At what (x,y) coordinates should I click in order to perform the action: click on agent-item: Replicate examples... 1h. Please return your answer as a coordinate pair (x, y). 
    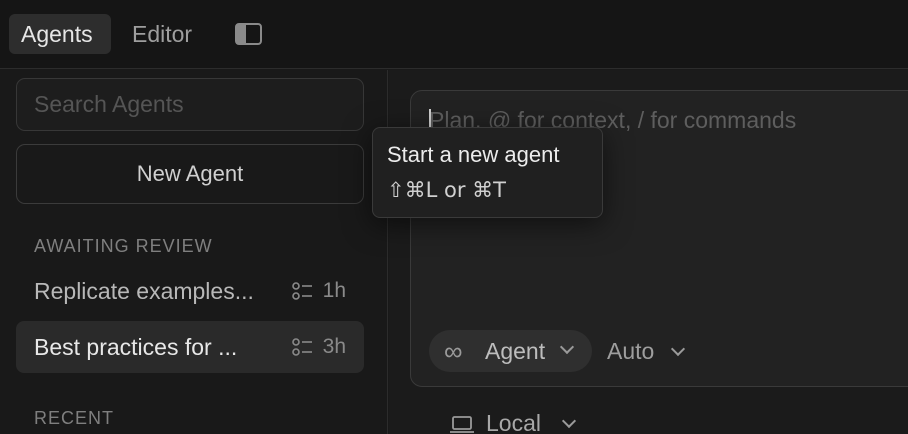
    Looking at the image, I should click on (190, 291).